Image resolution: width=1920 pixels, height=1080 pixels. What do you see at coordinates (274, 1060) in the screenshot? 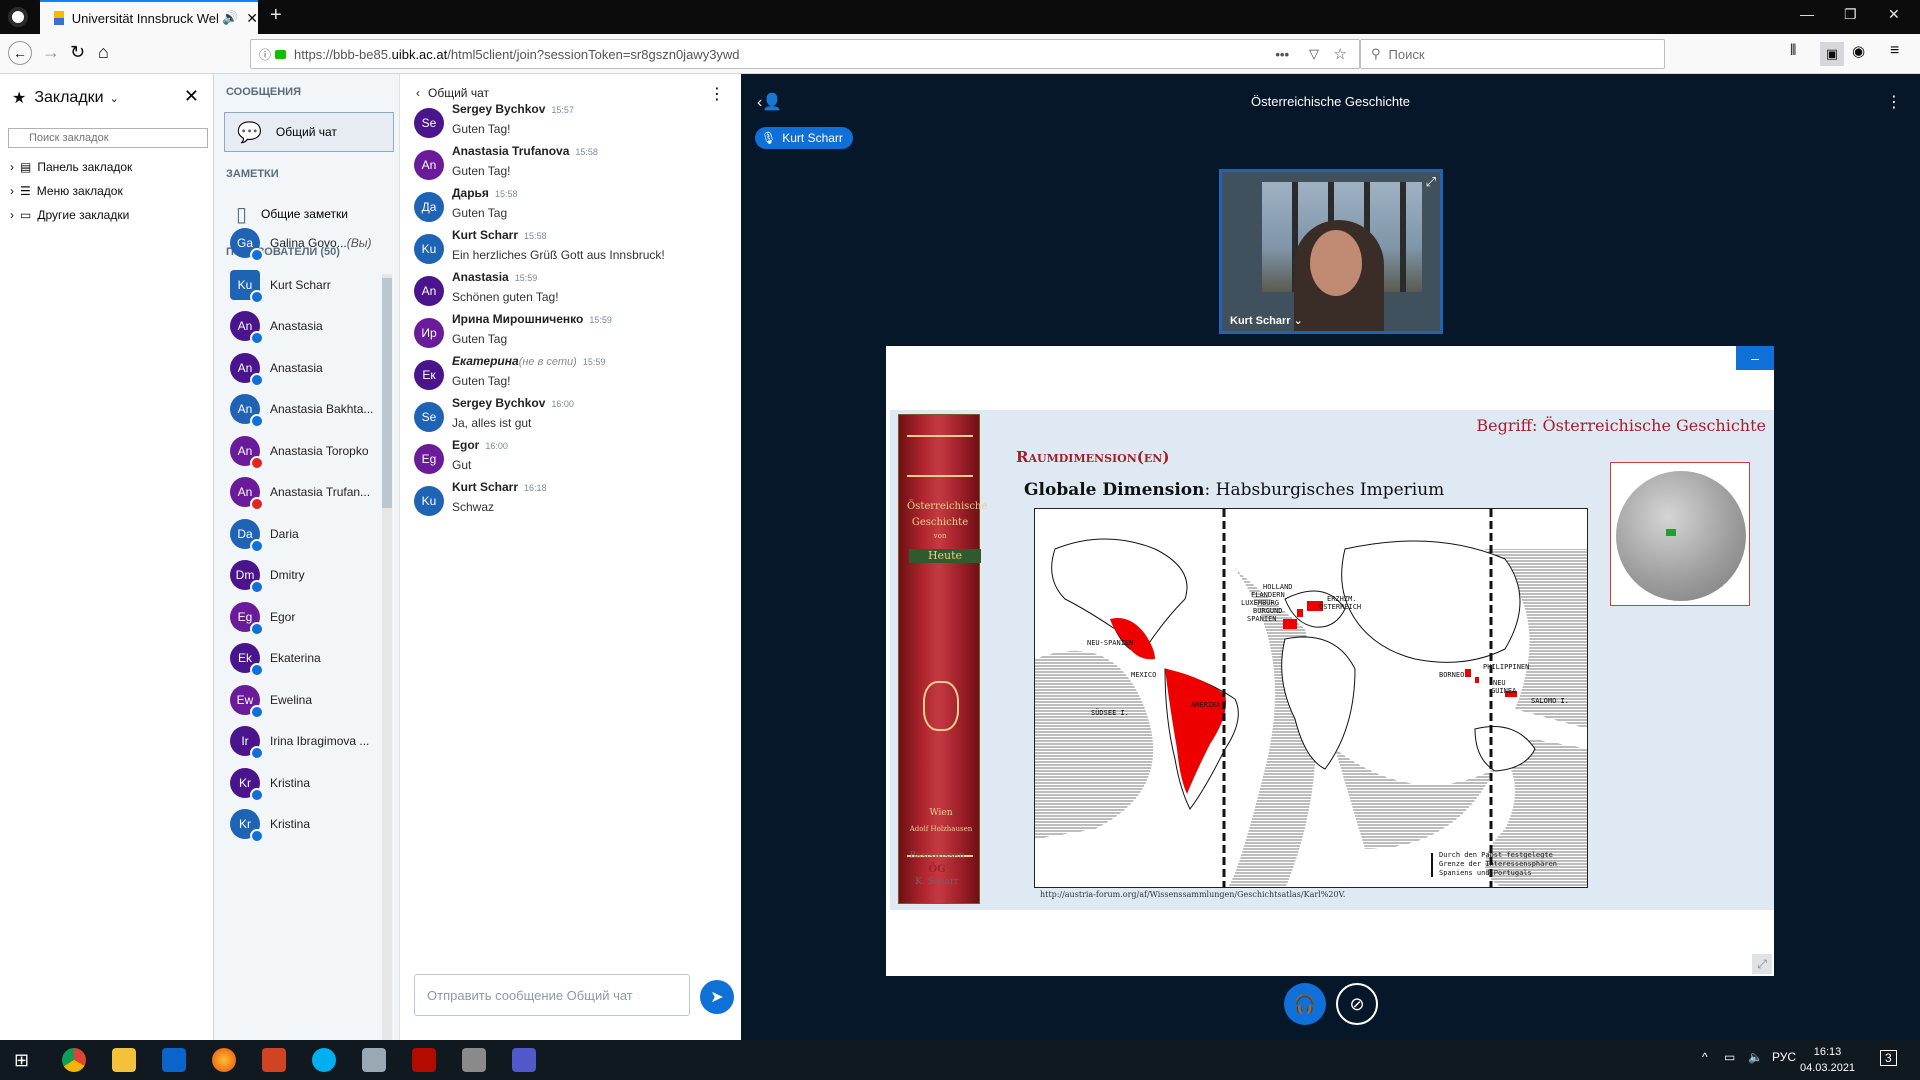
I see `powerpoint-icon` at bounding box center [274, 1060].